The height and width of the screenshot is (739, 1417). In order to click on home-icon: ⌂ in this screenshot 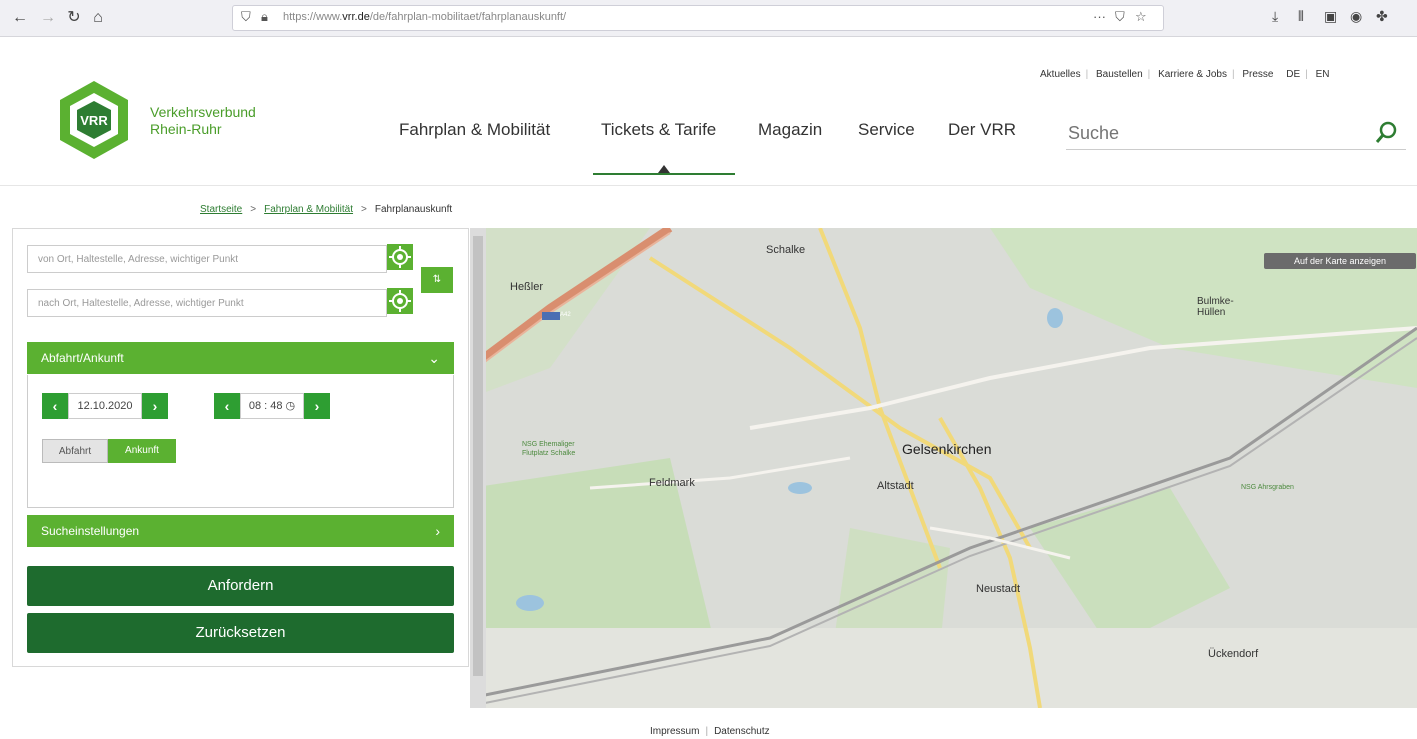, I will do `click(98, 18)`.